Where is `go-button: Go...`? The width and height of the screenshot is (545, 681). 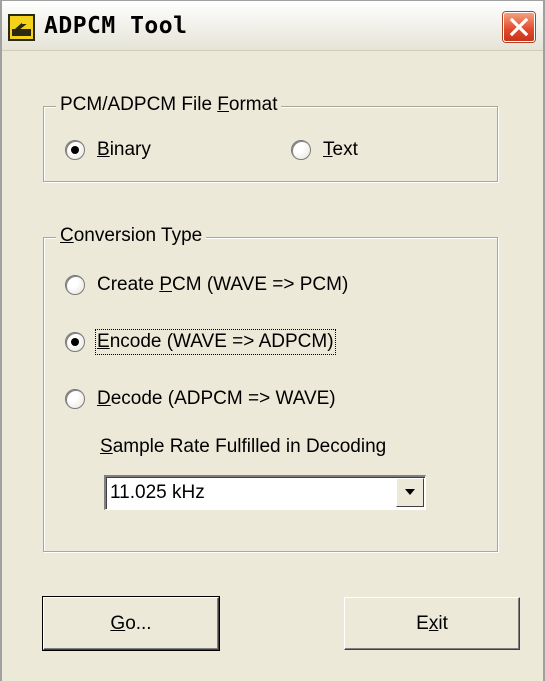
go-button: Go... is located at coordinates (131, 623).